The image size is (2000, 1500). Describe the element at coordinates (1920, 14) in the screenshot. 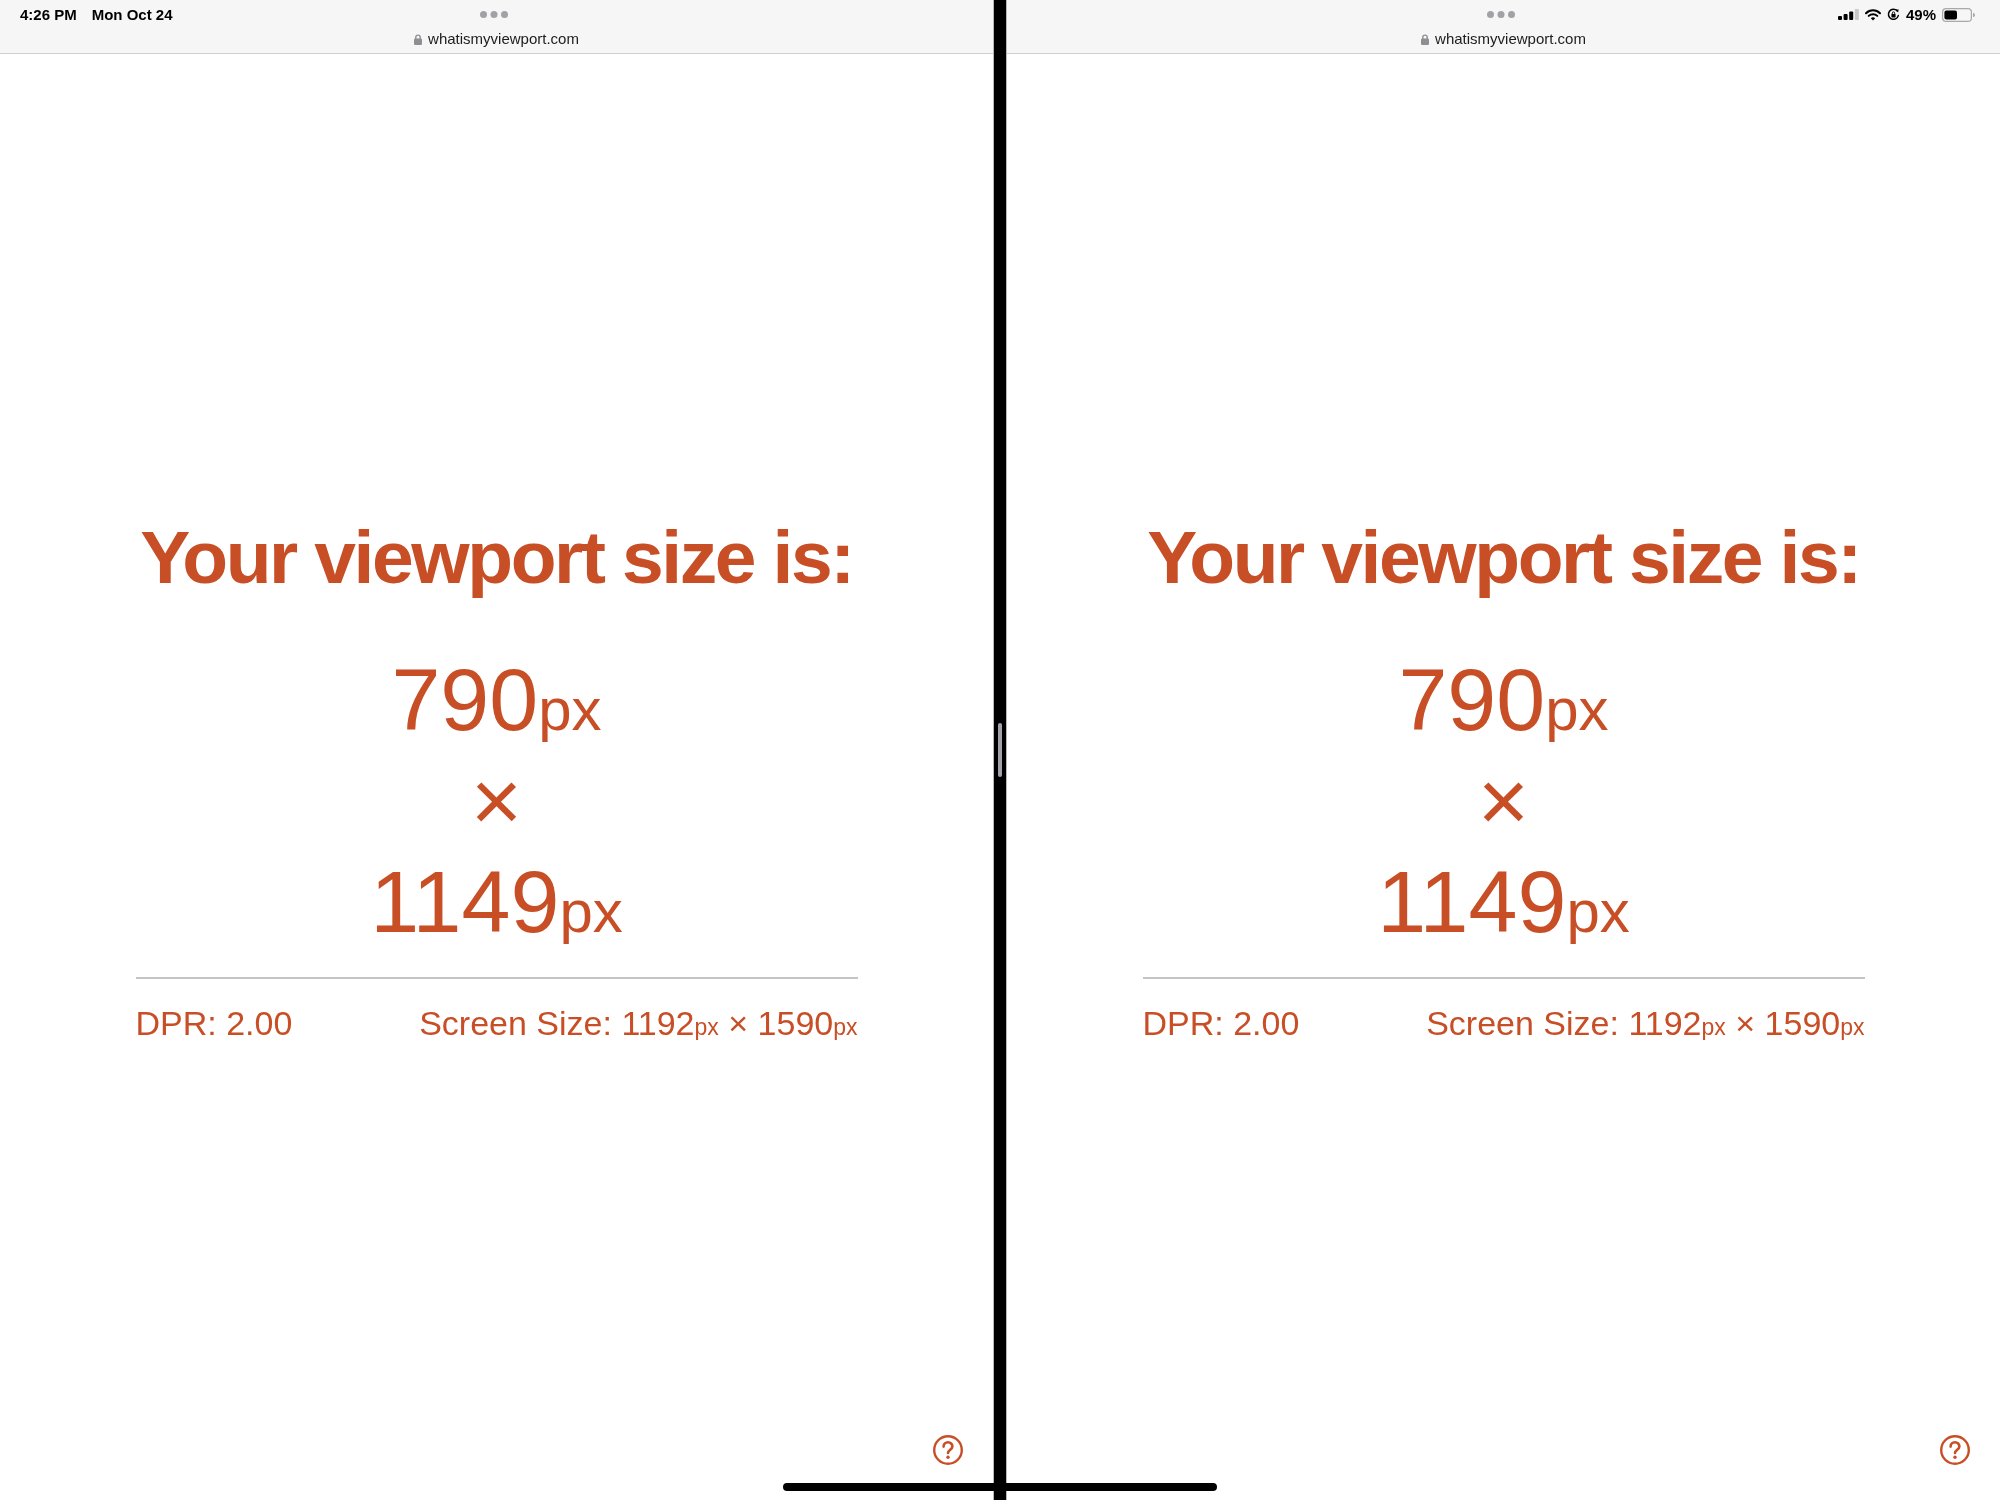

I see `battery-percent-text: 49%` at that location.